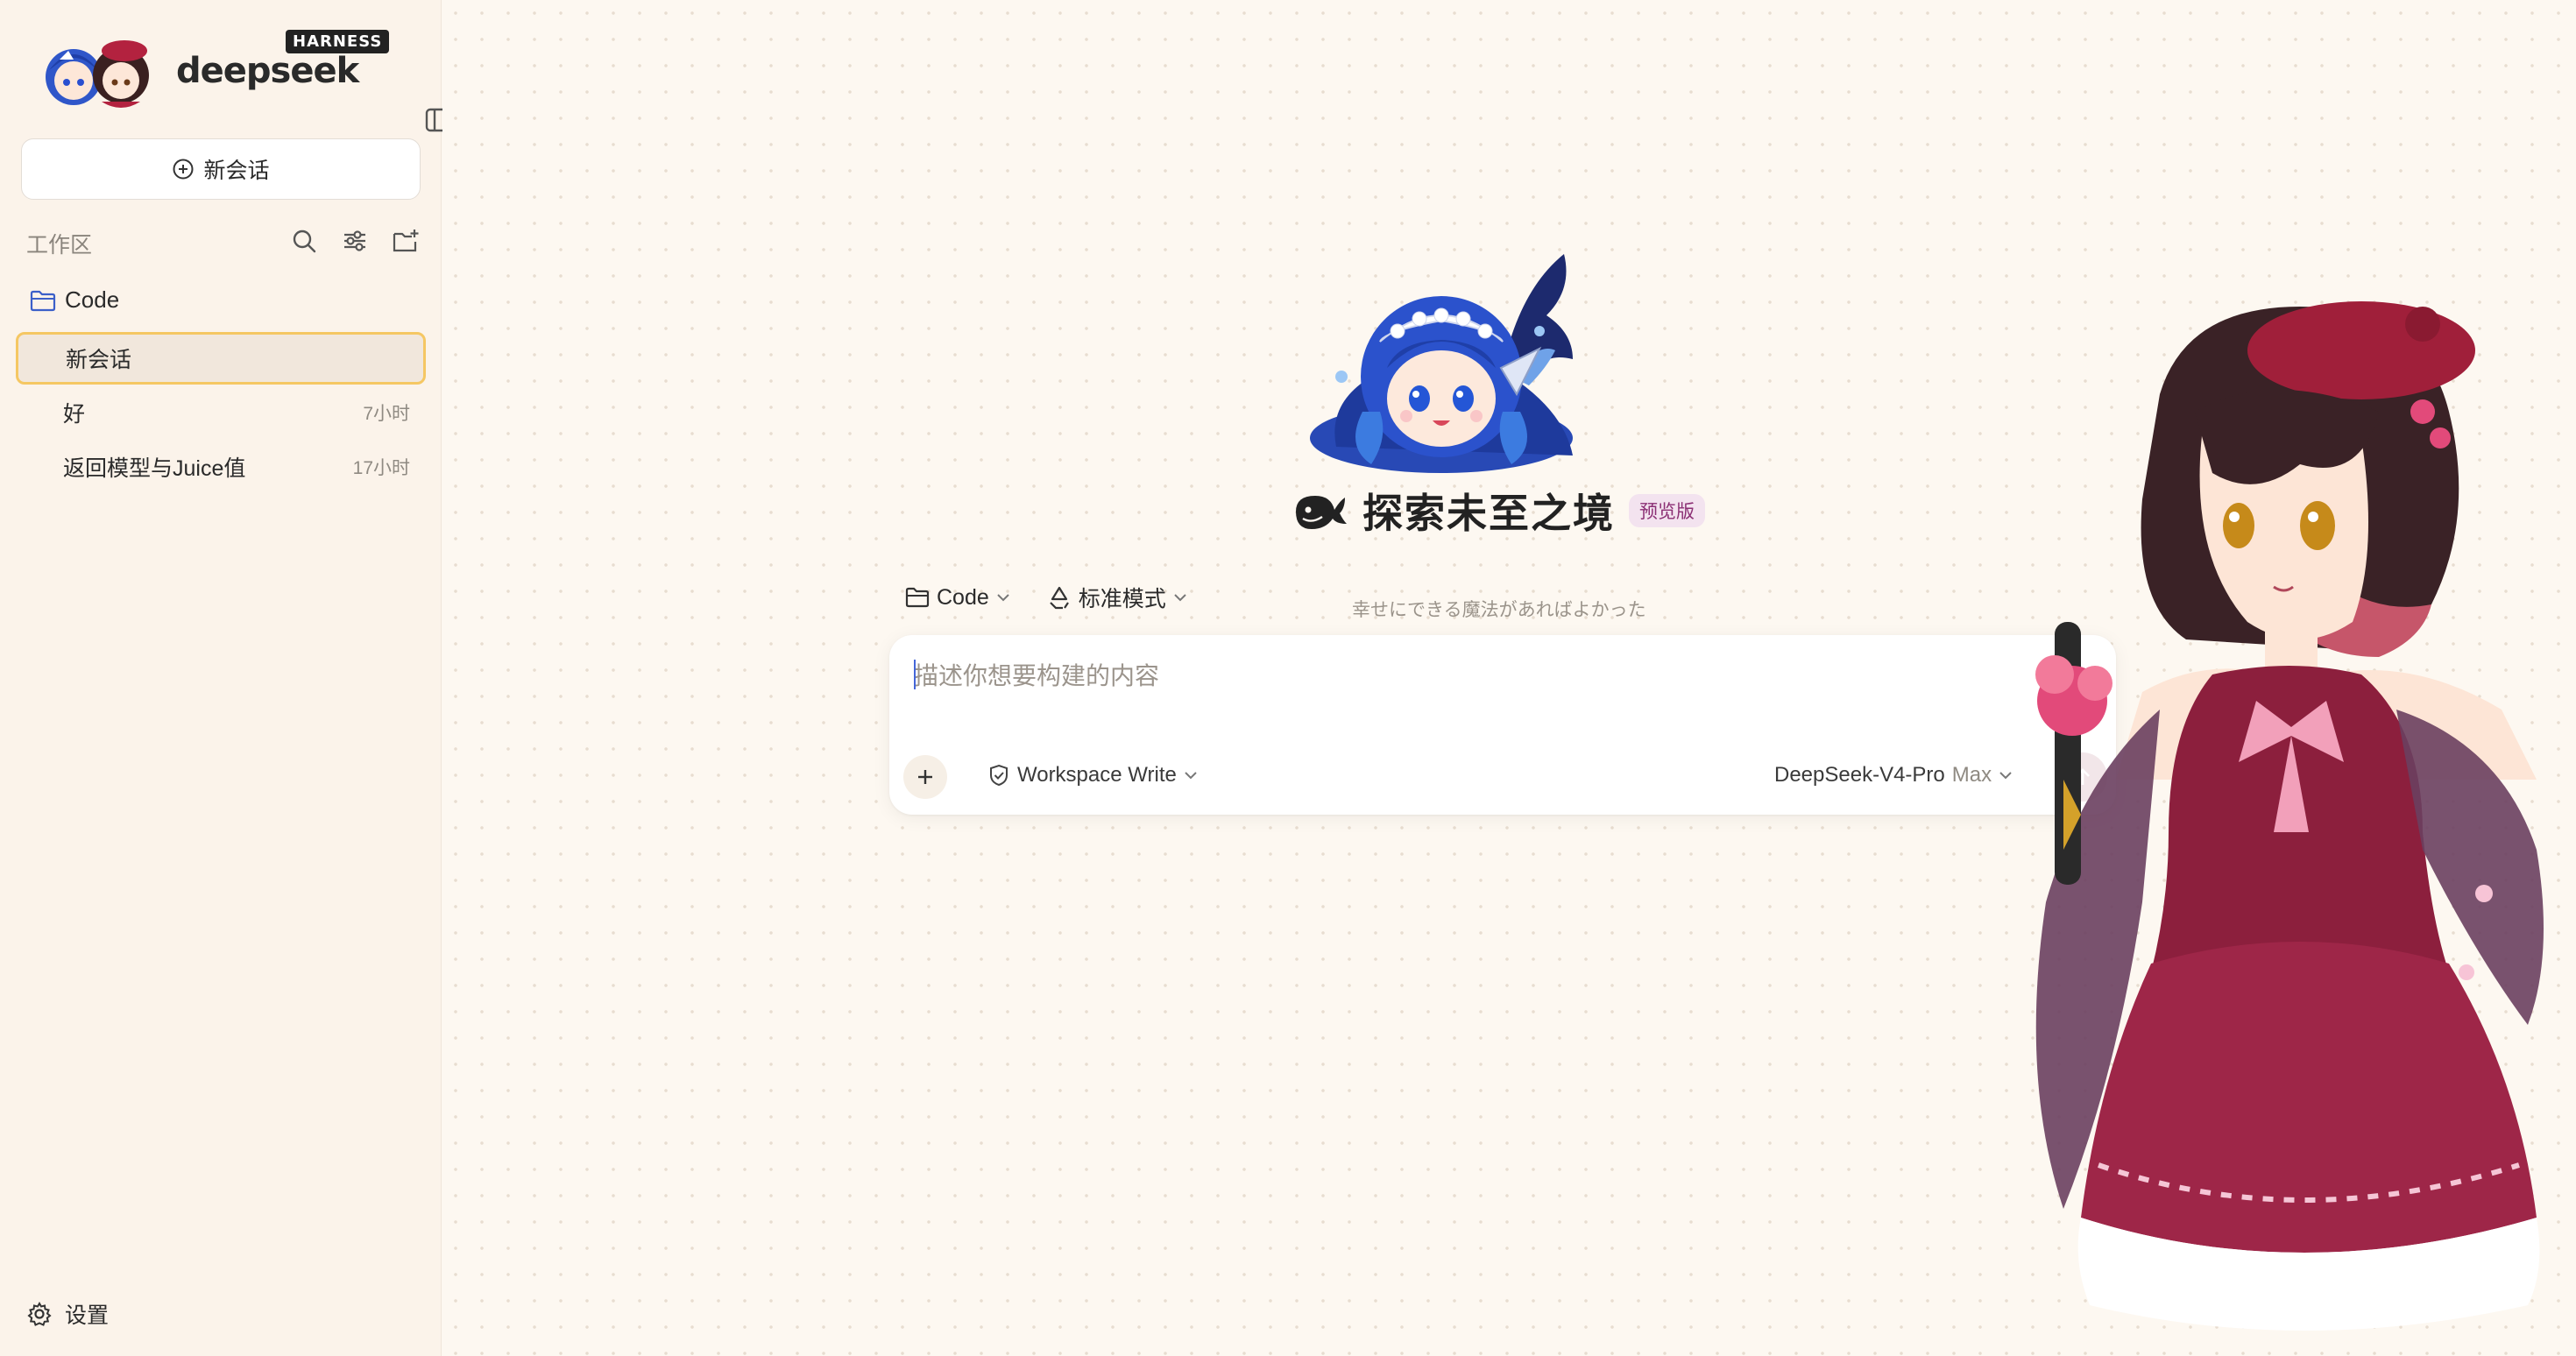  What do you see at coordinates (99, 360) in the screenshot?
I see `session-title: 新会话` at bounding box center [99, 360].